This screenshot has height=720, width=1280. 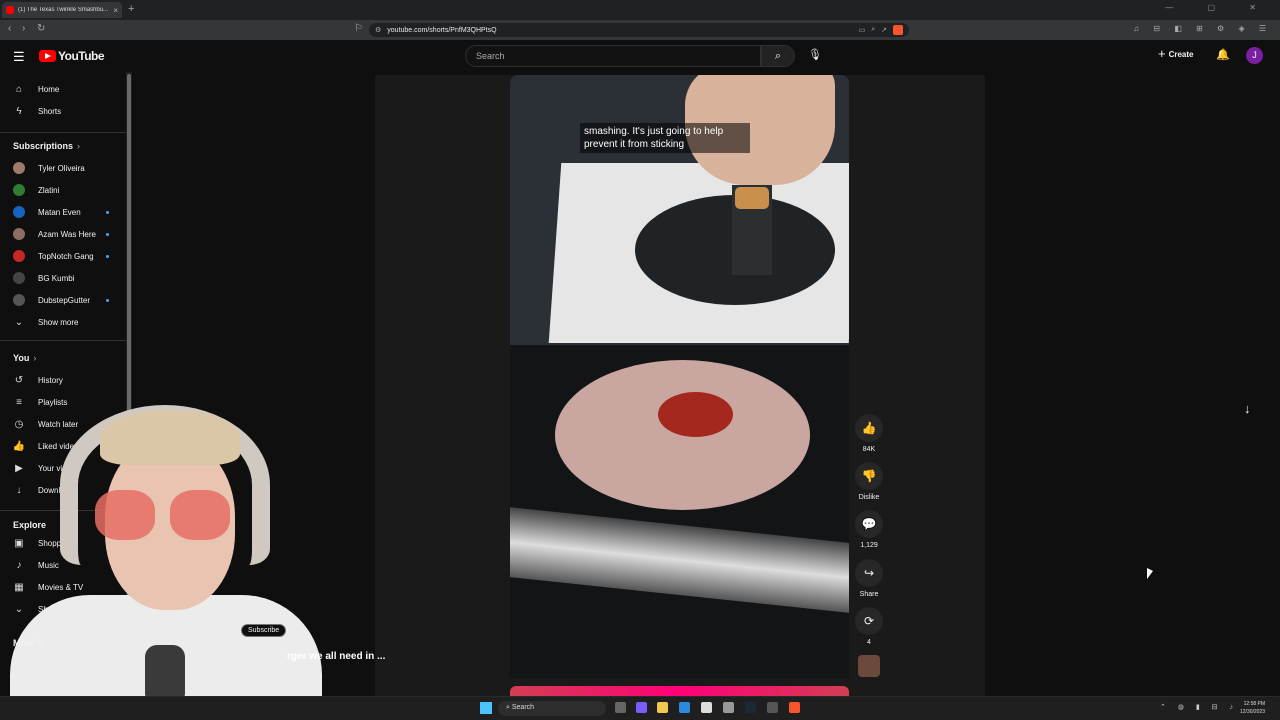 I want to click on search-icon: ⌕, so click(x=778, y=56).